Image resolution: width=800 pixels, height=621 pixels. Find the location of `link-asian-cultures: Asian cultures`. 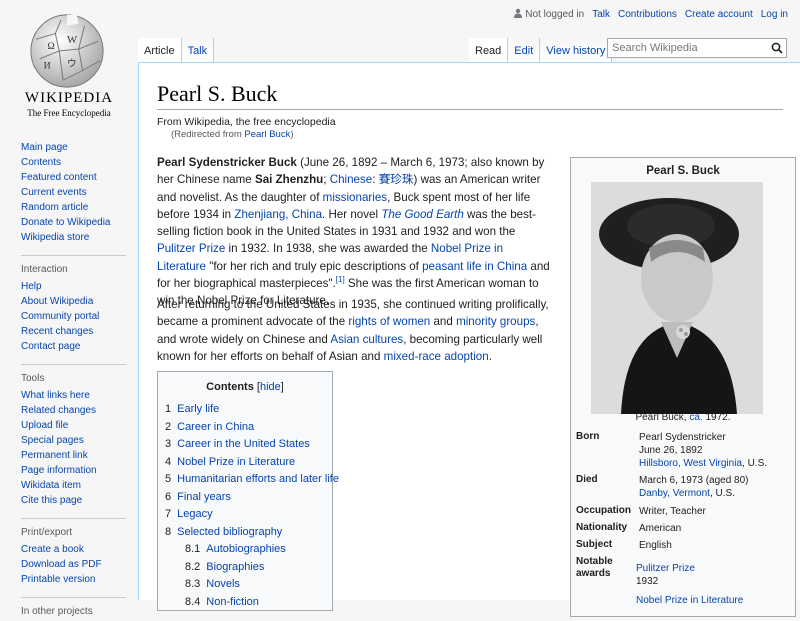

link-asian-cultures: Asian cultures is located at coordinates (366, 339).